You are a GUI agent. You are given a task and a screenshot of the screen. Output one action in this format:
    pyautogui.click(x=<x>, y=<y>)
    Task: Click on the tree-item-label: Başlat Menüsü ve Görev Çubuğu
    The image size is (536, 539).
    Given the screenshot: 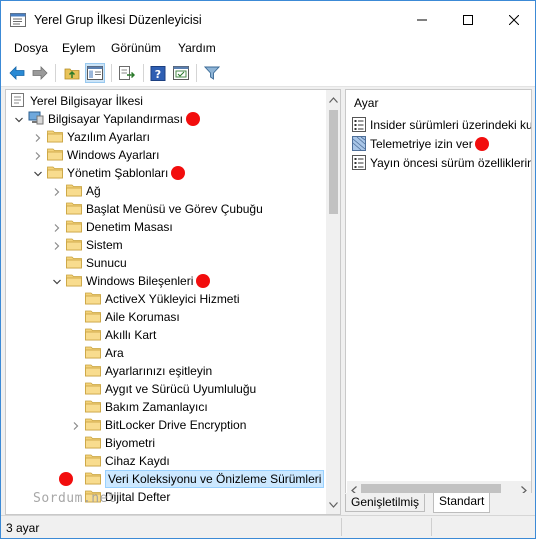 What is the action you would take?
    pyautogui.click(x=174, y=209)
    